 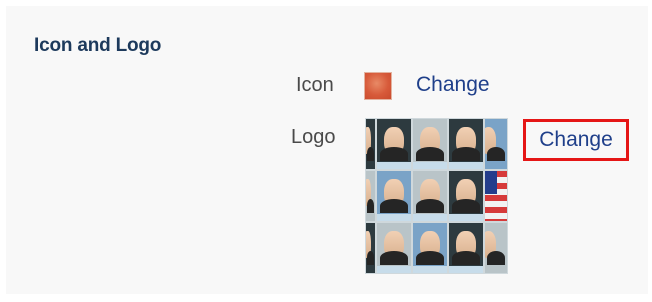 What do you see at coordinates (378, 86) in the screenshot?
I see `orange-square-icon` at bounding box center [378, 86].